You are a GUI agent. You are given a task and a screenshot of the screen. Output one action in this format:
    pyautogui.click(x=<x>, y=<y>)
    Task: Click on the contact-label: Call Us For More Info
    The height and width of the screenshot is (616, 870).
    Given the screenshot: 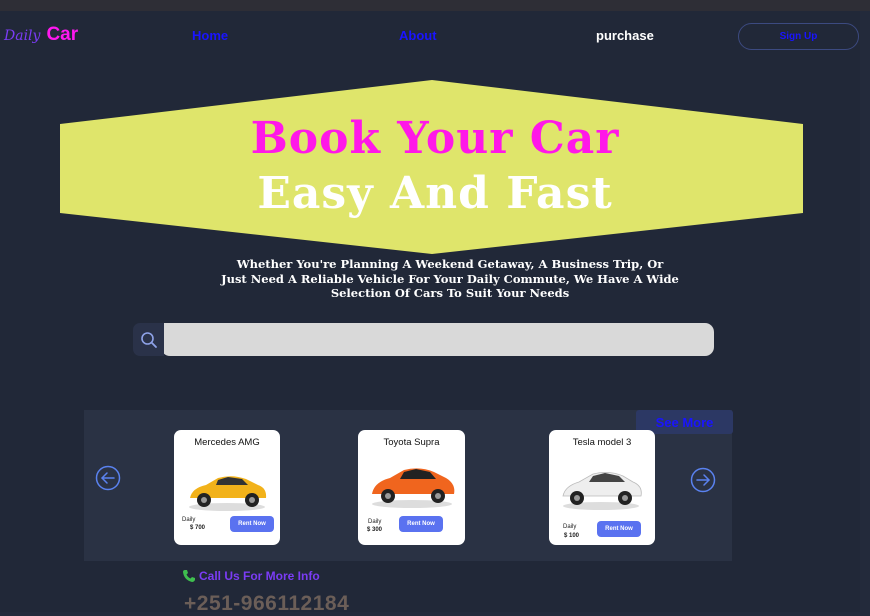 What is the action you would take?
    pyautogui.click(x=259, y=576)
    